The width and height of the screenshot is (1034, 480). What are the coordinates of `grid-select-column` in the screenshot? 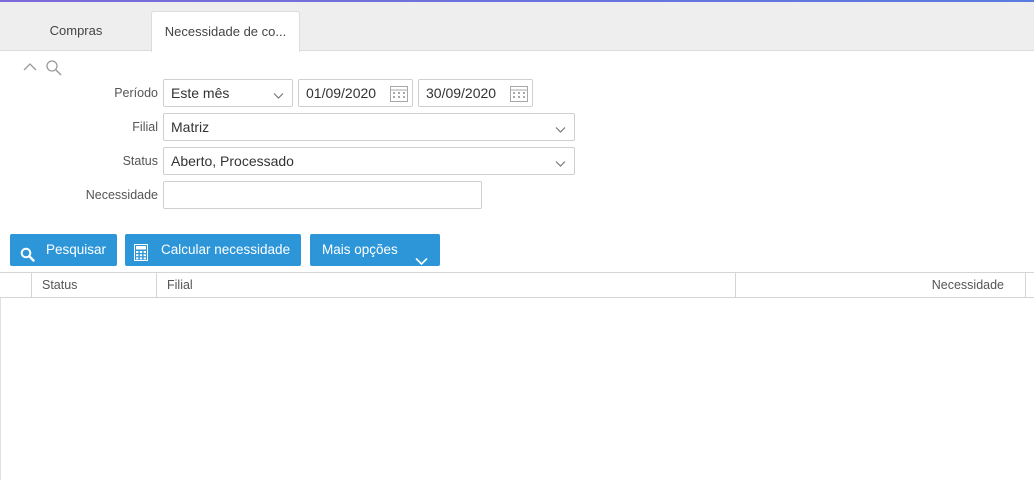 It's located at (15, 285).